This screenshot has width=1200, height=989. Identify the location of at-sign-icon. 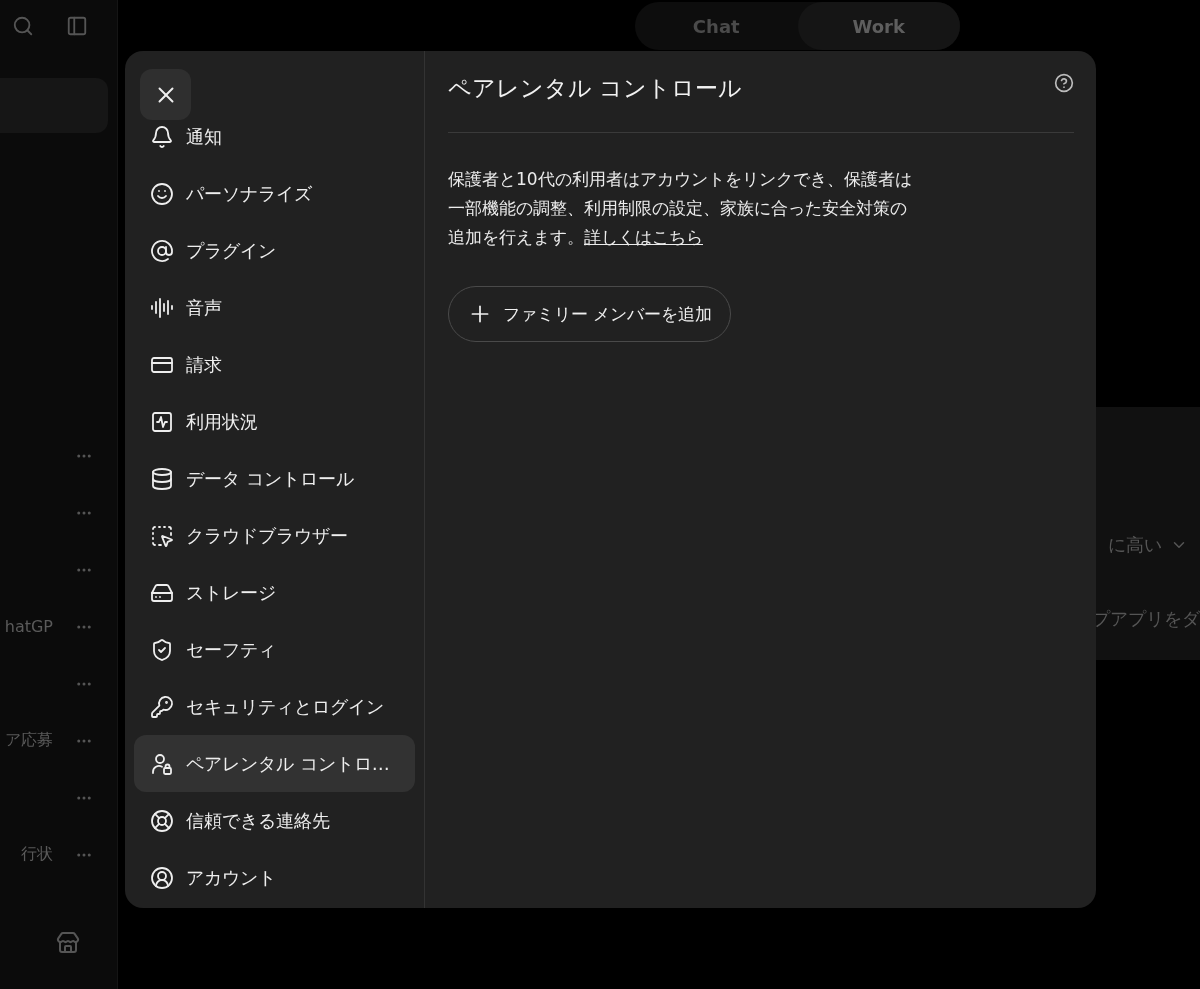
(162, 250).